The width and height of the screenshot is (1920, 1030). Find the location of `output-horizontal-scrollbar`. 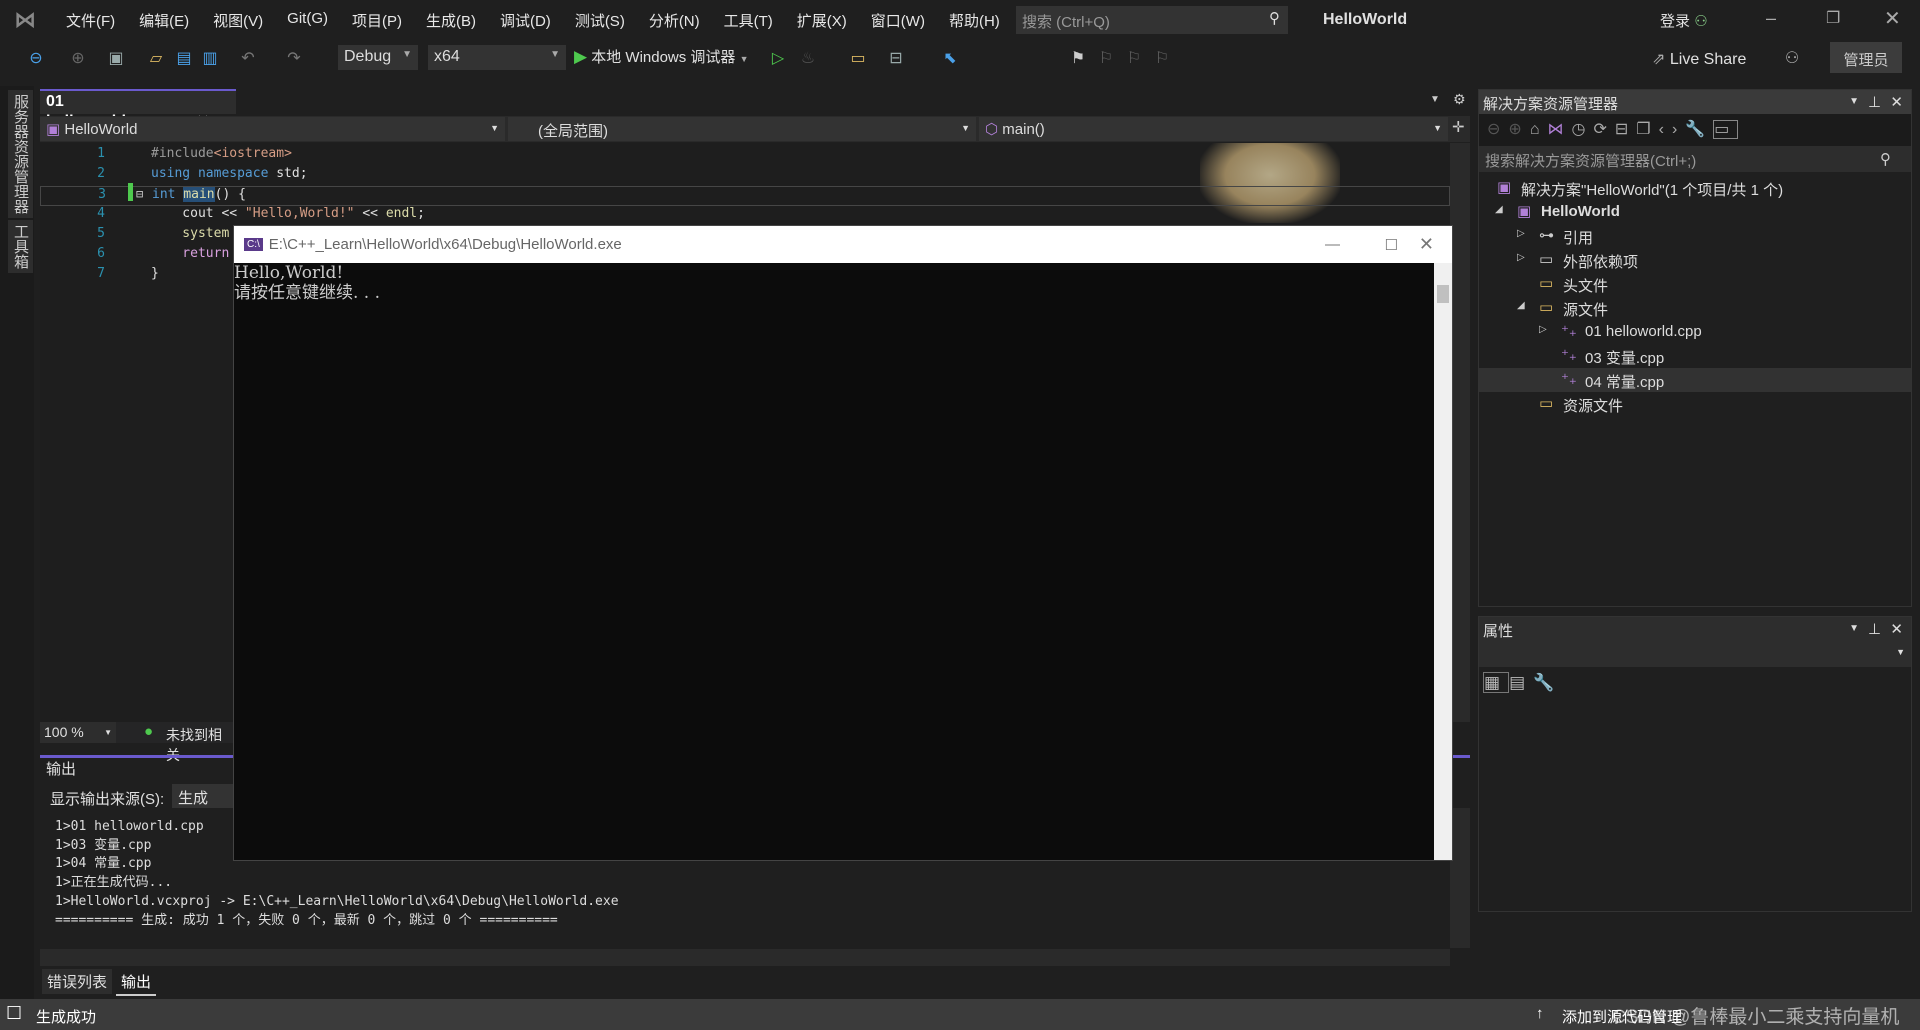

output-horizontal-scrollbar is located at coordinates (745, 957).